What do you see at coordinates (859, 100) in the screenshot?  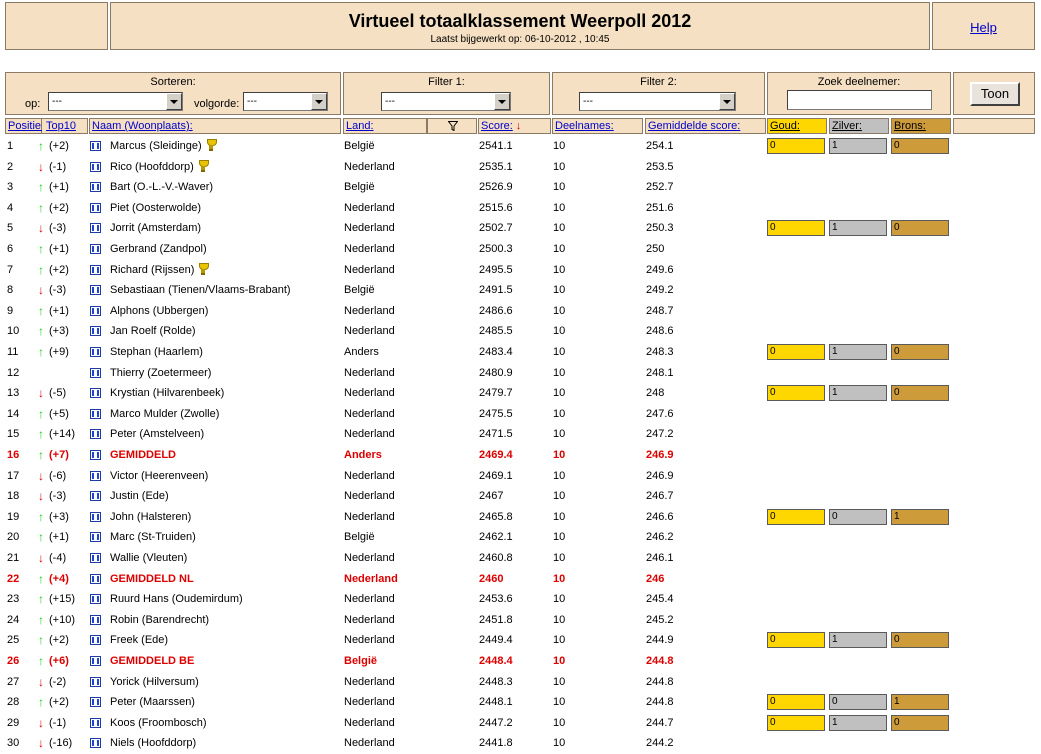 I see `search-input` at bounding box center [859, 100].